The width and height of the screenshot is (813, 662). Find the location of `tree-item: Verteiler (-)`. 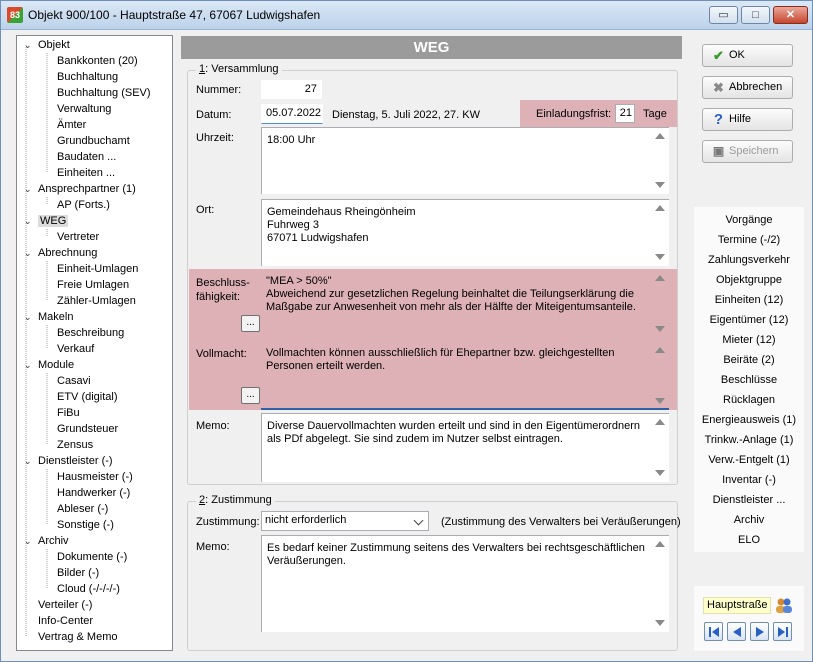

tree-item: Verteiler (-) is located at coordinates (65, 605).